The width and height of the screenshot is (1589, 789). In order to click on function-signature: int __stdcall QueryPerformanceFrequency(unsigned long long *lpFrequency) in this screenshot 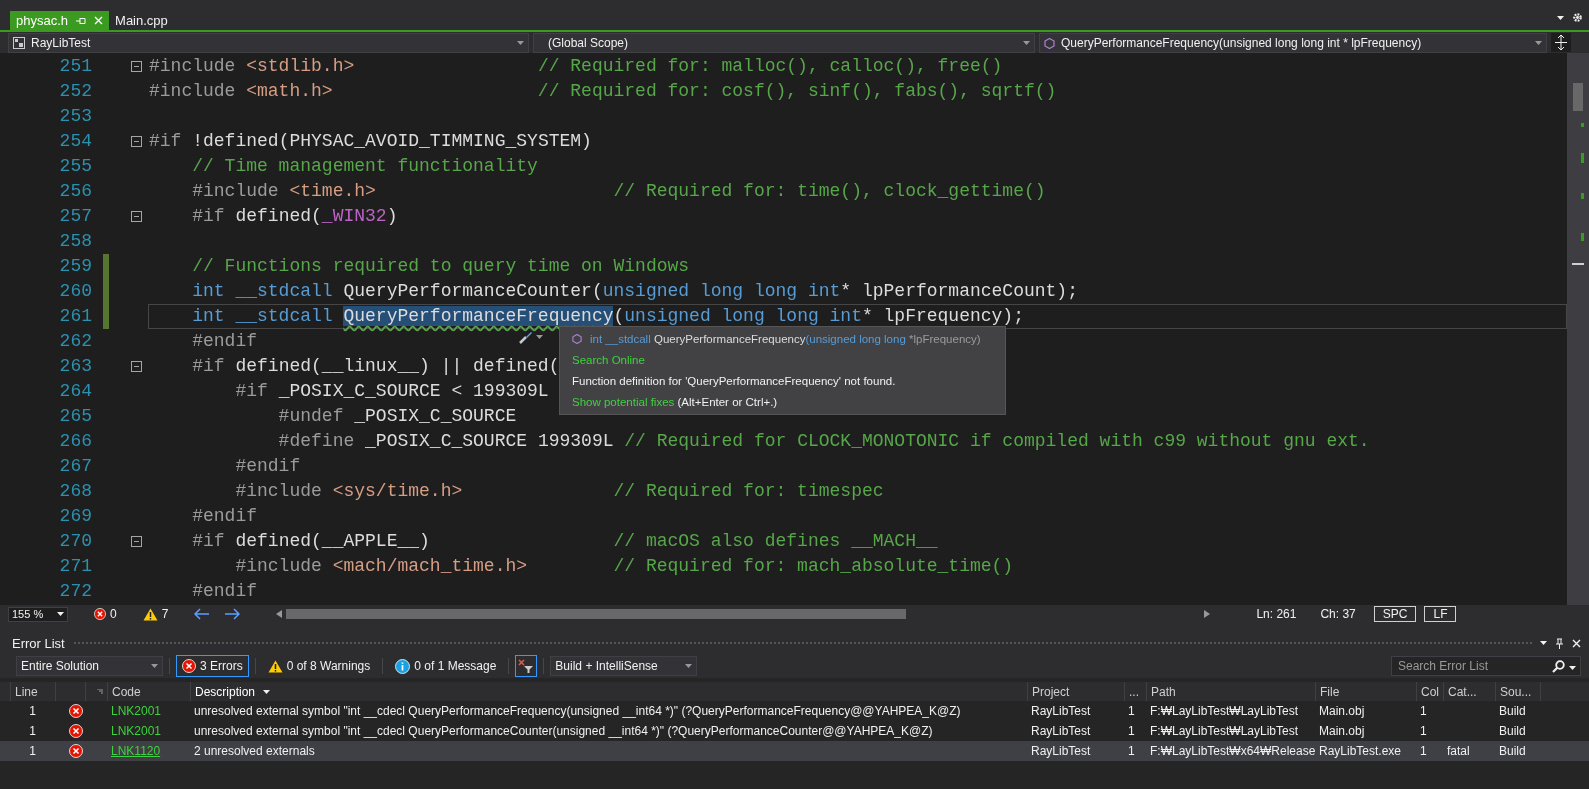, I will do `click(785, 339)`.